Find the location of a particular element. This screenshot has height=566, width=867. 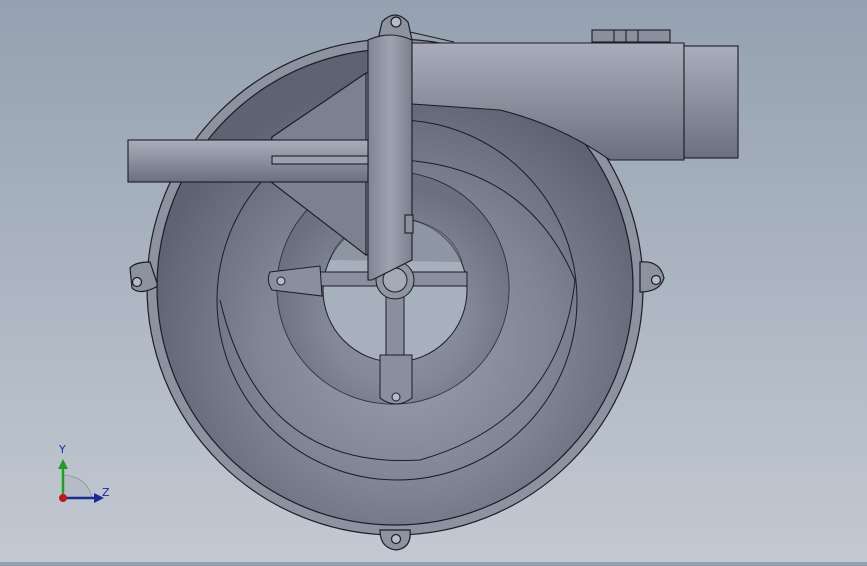

triad-y-label: Y is located at coordinates (62, 449).